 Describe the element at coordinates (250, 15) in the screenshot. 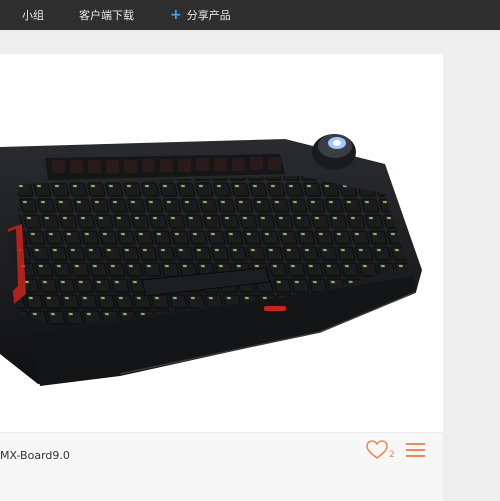

I see `top-navigation-bar: 小组 客户端下载 + 分享产品` at that location.